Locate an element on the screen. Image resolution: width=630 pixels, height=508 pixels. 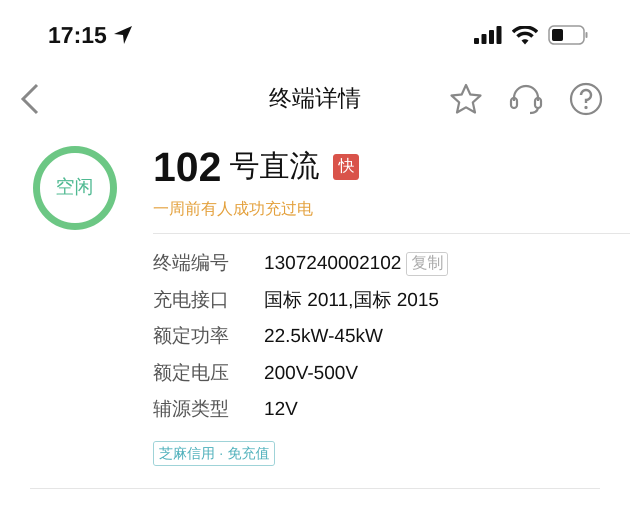
field-label: 充电接口 is located at coordinates (191, 300).